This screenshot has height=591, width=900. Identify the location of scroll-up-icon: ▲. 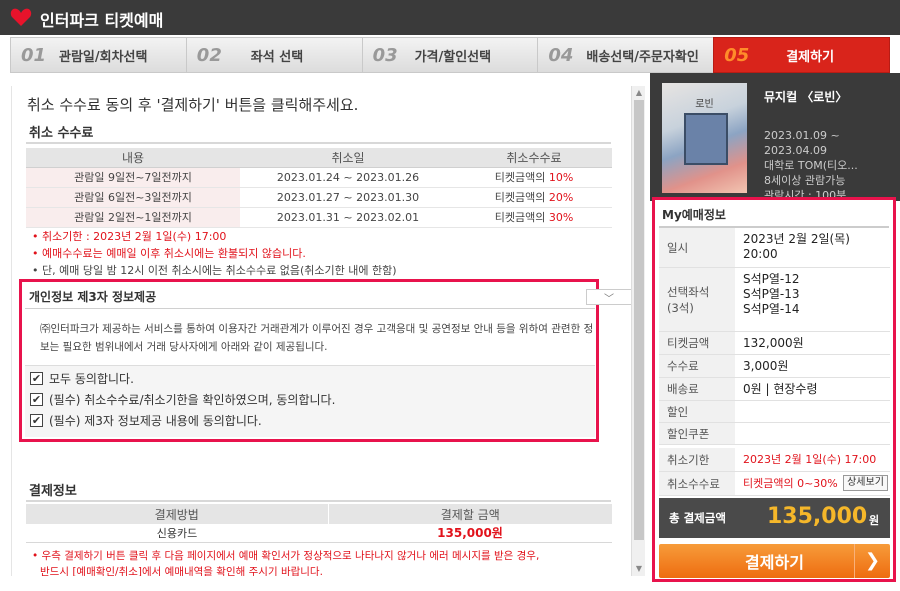
(639, 93).